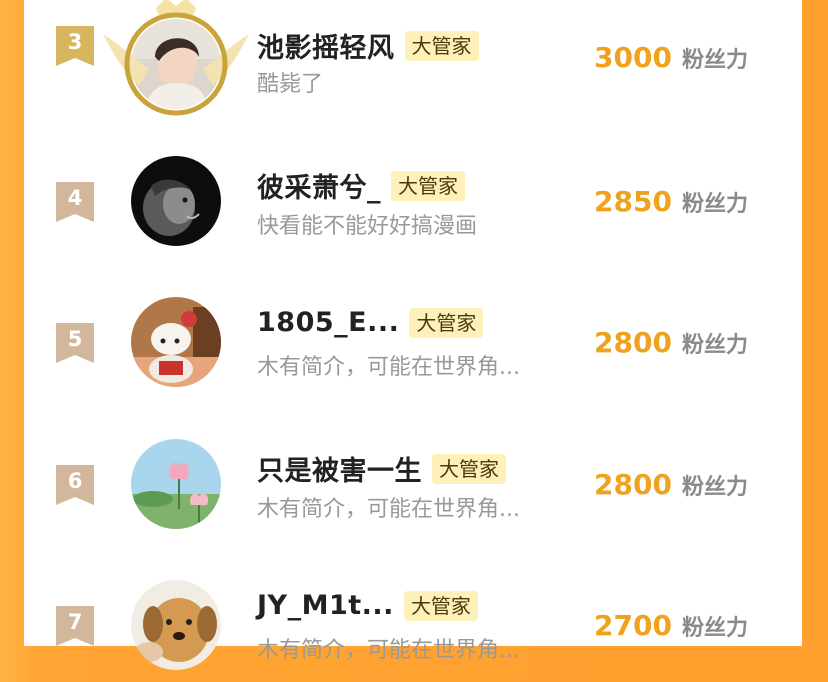  Describe the element at coordinates (367, 226) in the screenshot. I see `user-bio: 快看能不能好好搞漫画` at that location.